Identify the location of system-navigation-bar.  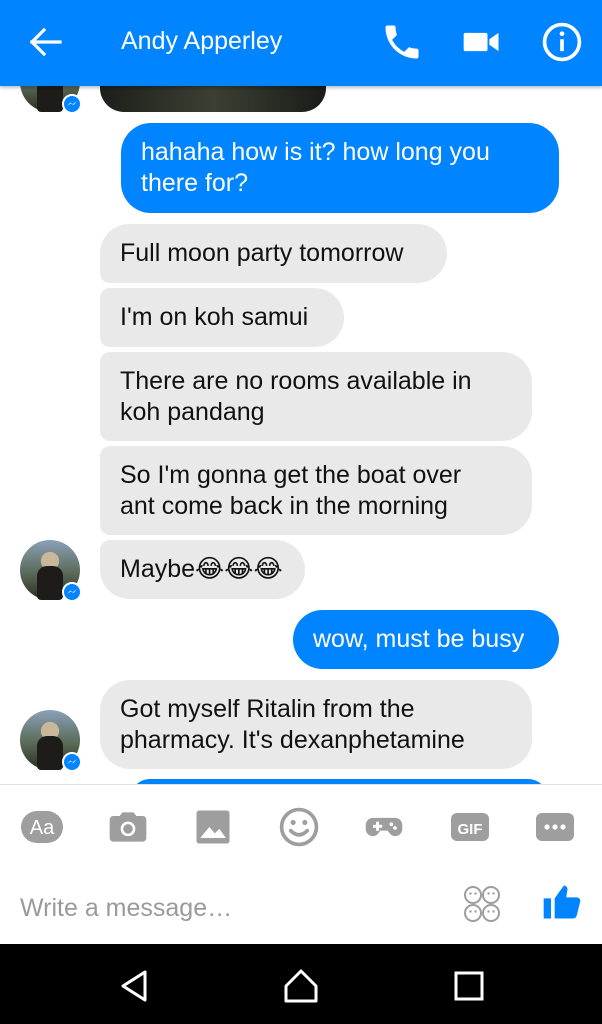
(301, 984).